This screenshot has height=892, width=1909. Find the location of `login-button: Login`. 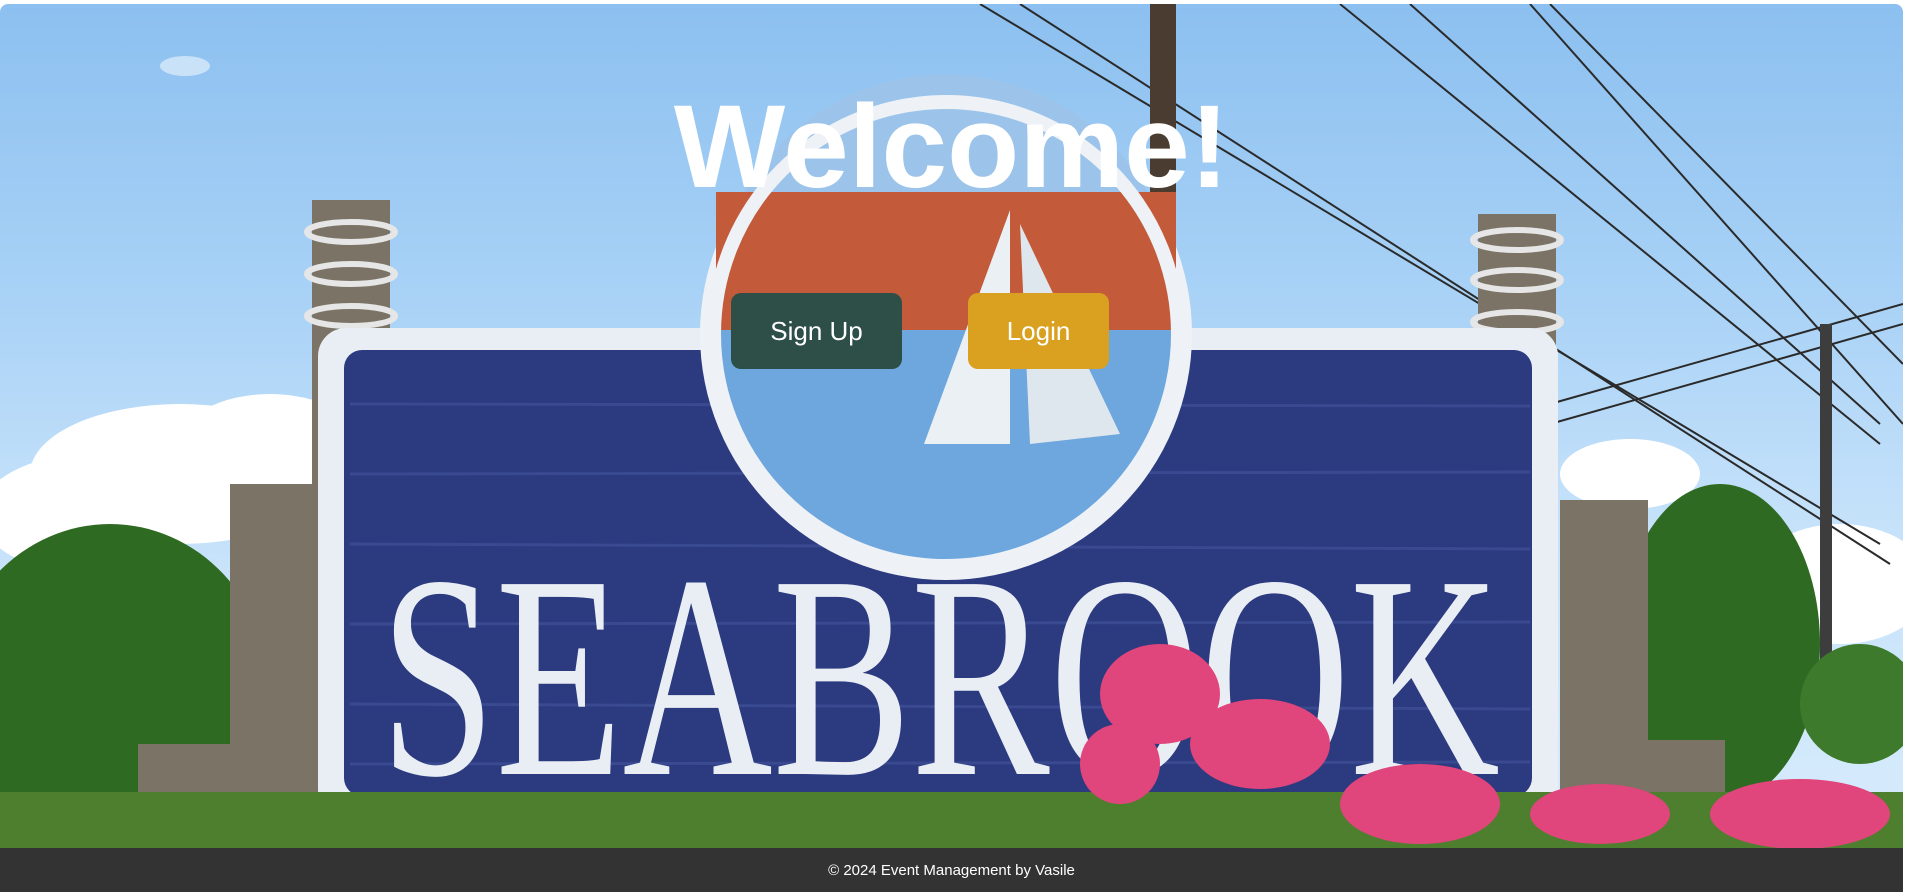

login-button: Login is located at coordinates (1038, 331).